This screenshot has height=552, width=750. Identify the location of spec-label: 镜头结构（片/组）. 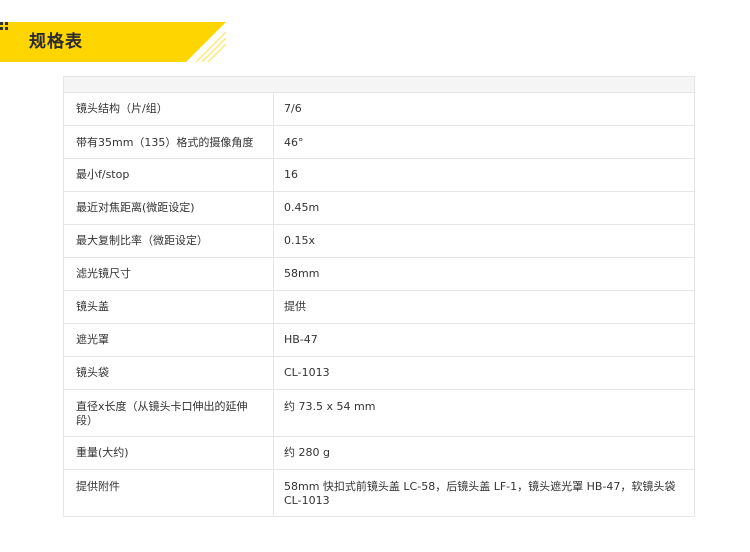
(168, 109).